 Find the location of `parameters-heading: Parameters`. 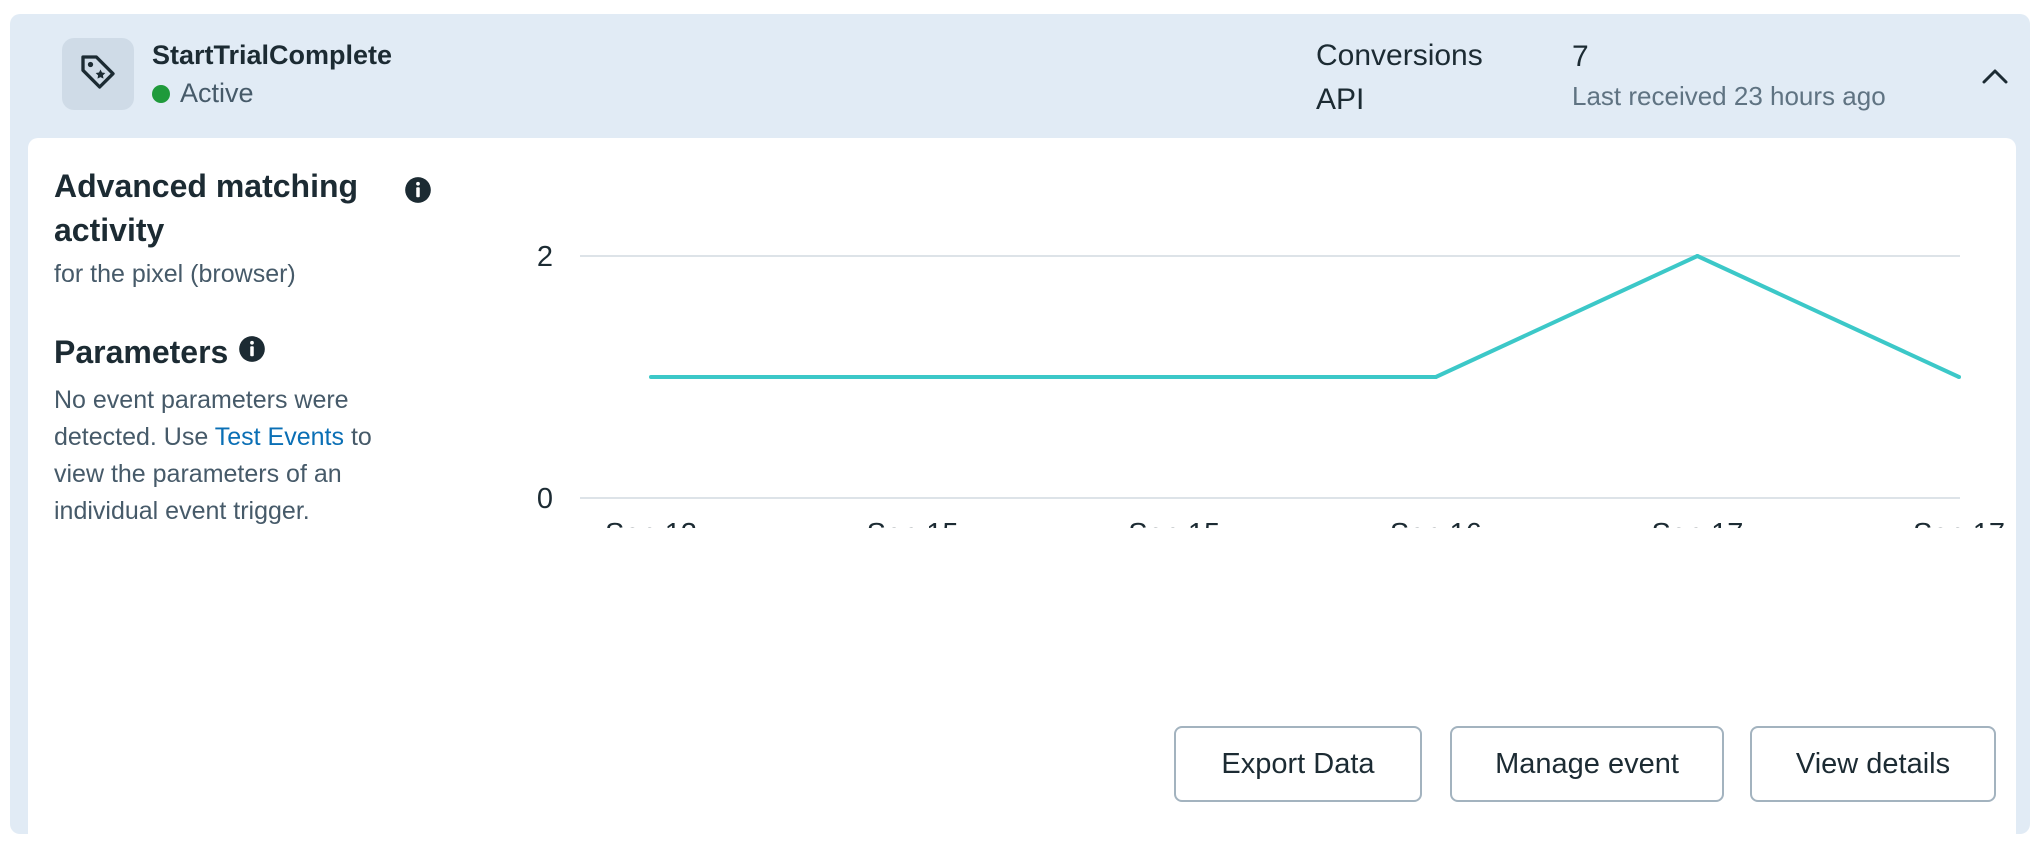

parameters-heading: Parameters is located at coordinates (160, 352).